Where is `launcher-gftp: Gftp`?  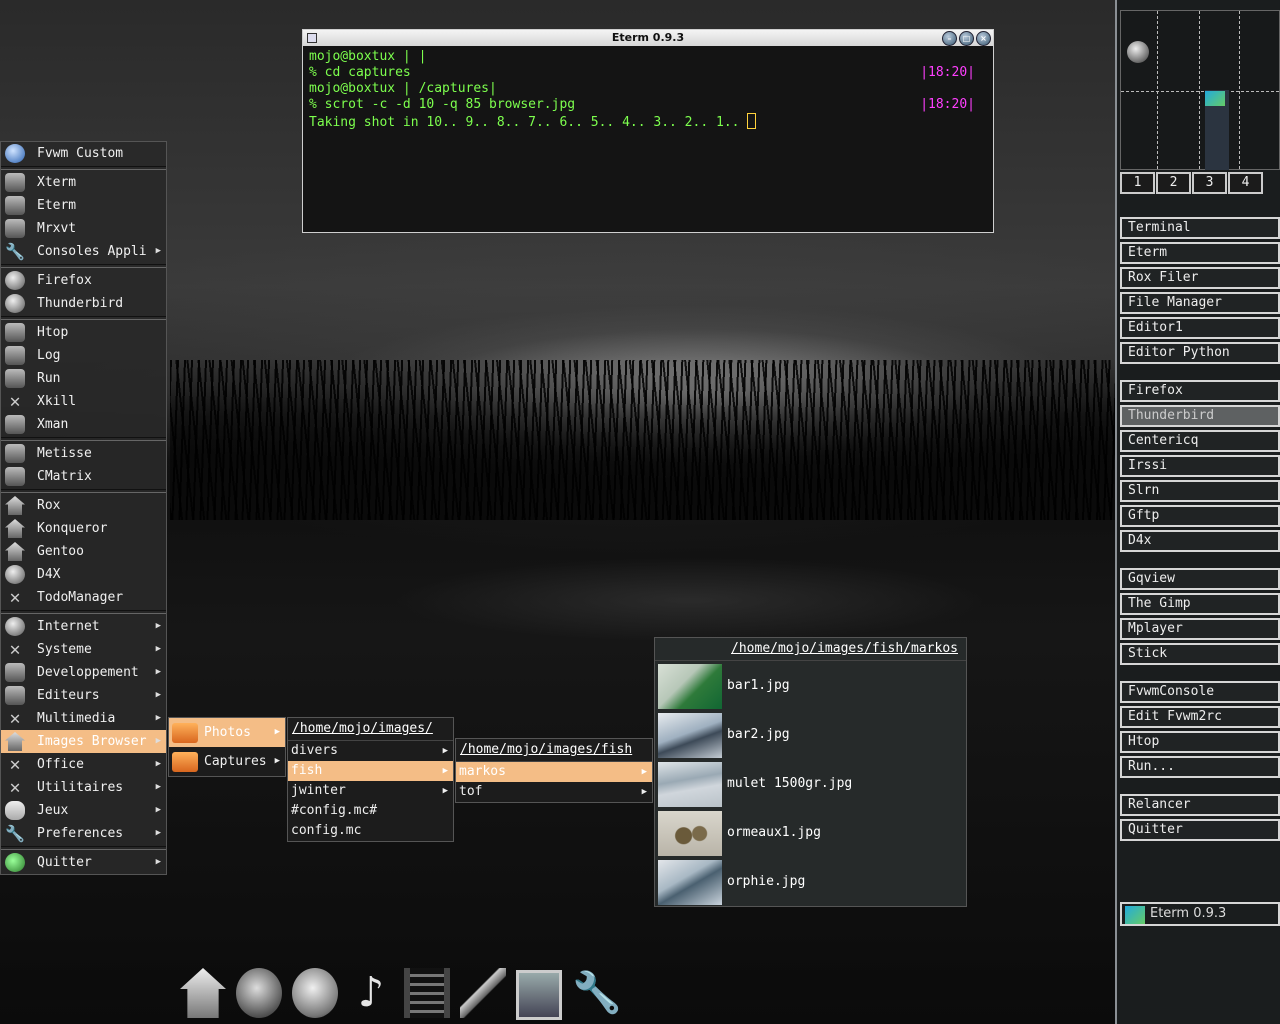 launcher-gftp: Gftp is located at coordinates (1200, 516).